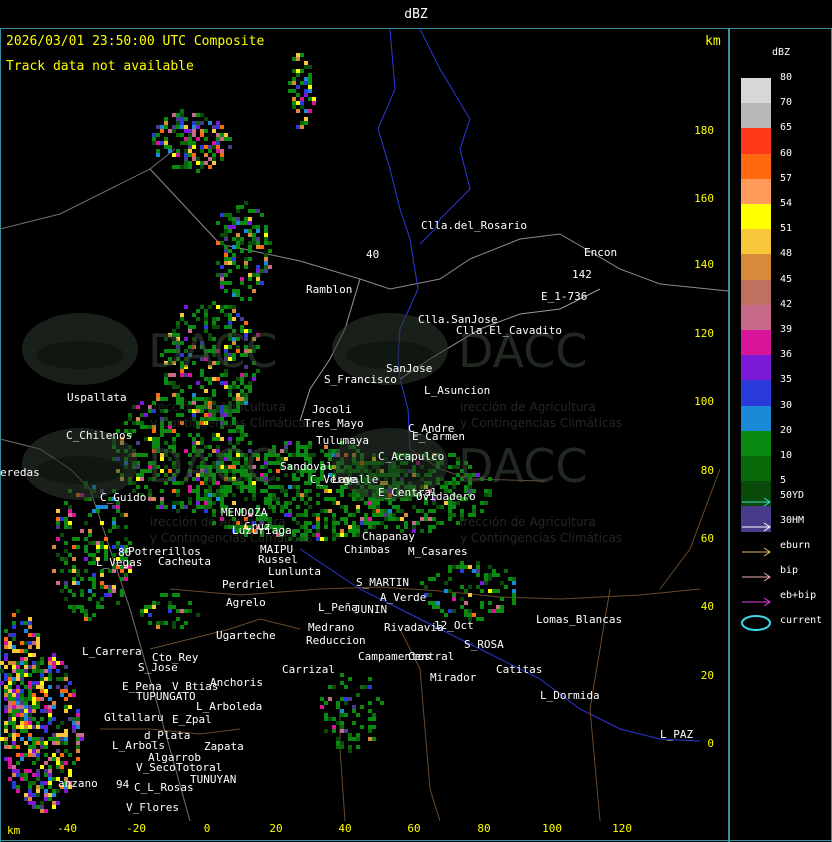 This screenshot has width=832, height=842. Describe the element at coordinates (184, 561) in the screenshot. I see `place-label: Cacheuta` at that location.